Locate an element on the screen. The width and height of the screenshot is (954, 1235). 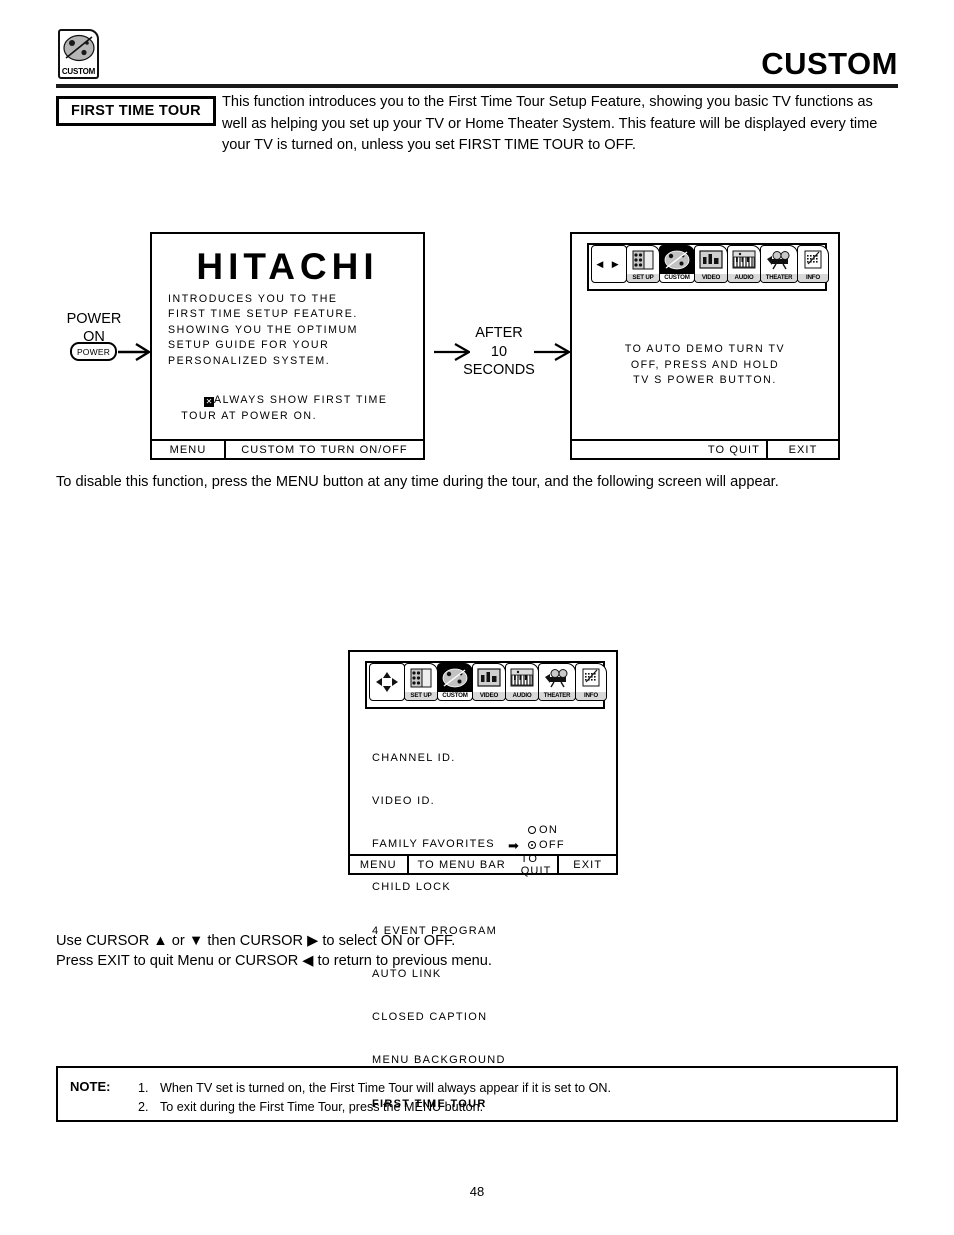
custom-menu-footer: MENU TO MENU BAR TO QUIT EXIT is located at coordinates (483, 864).